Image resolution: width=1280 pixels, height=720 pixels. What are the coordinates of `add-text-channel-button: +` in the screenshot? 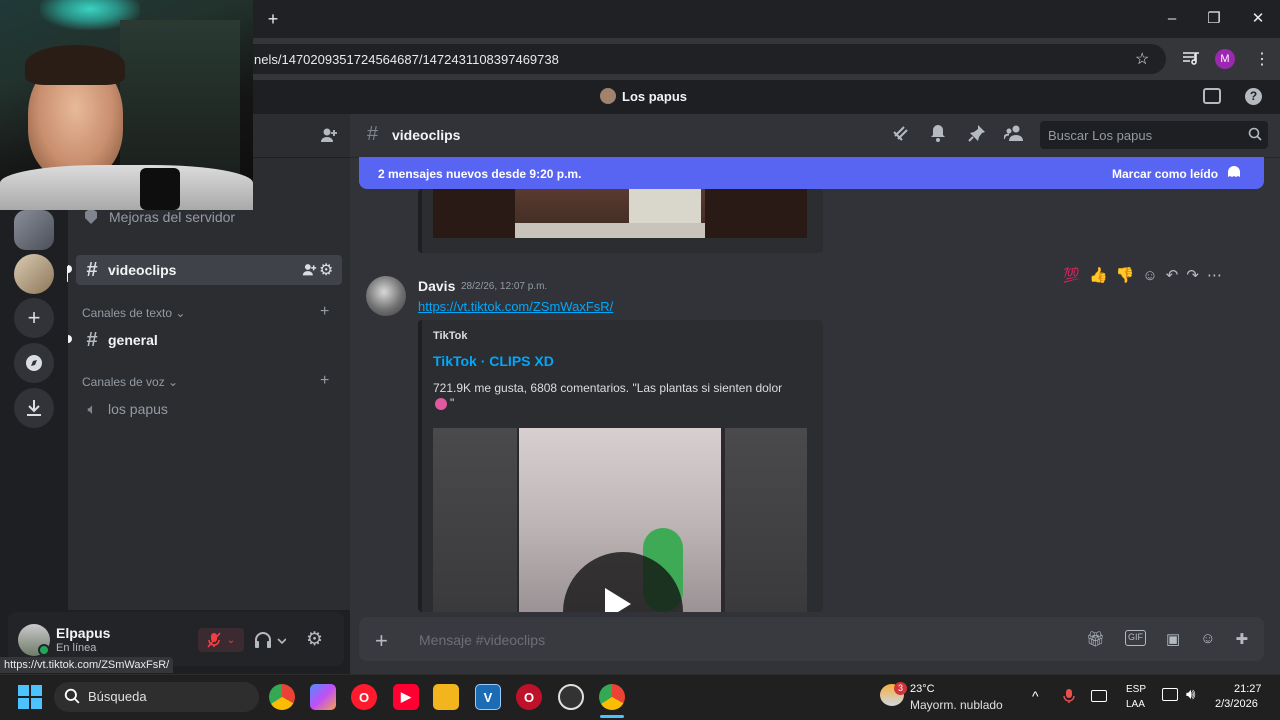 It's located at (324, 312).